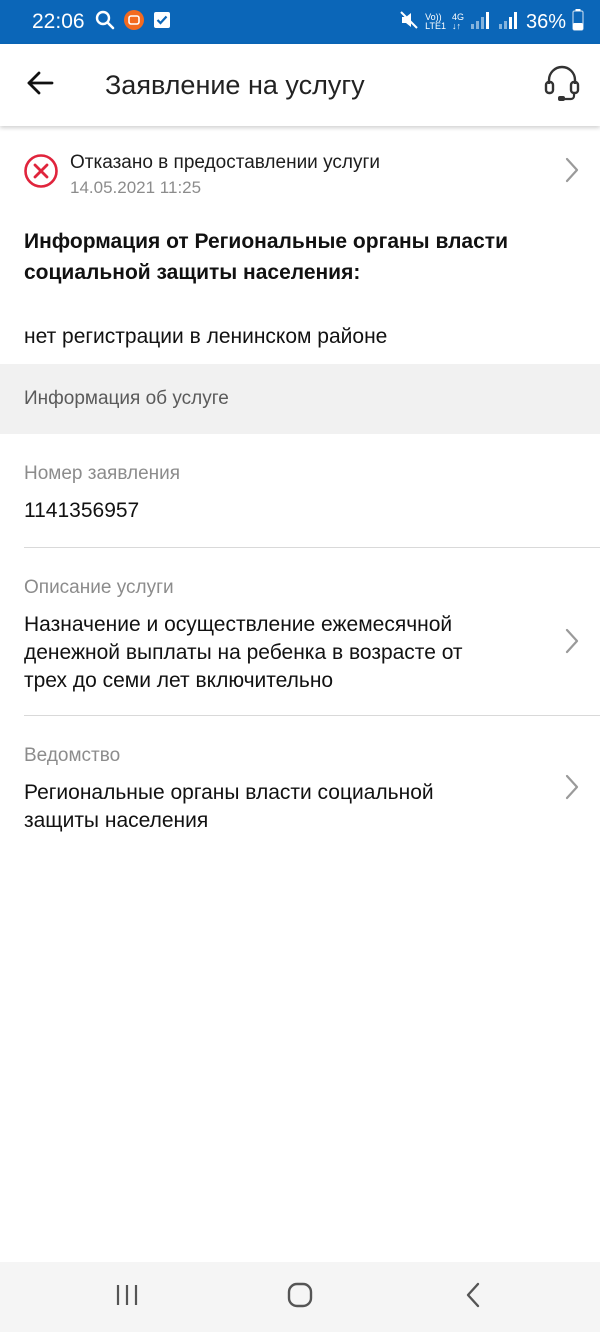 Image resolution: width=600 pixels, height=1332 pixels. I want to click on department-label: Ведомство, so click(72, 755).